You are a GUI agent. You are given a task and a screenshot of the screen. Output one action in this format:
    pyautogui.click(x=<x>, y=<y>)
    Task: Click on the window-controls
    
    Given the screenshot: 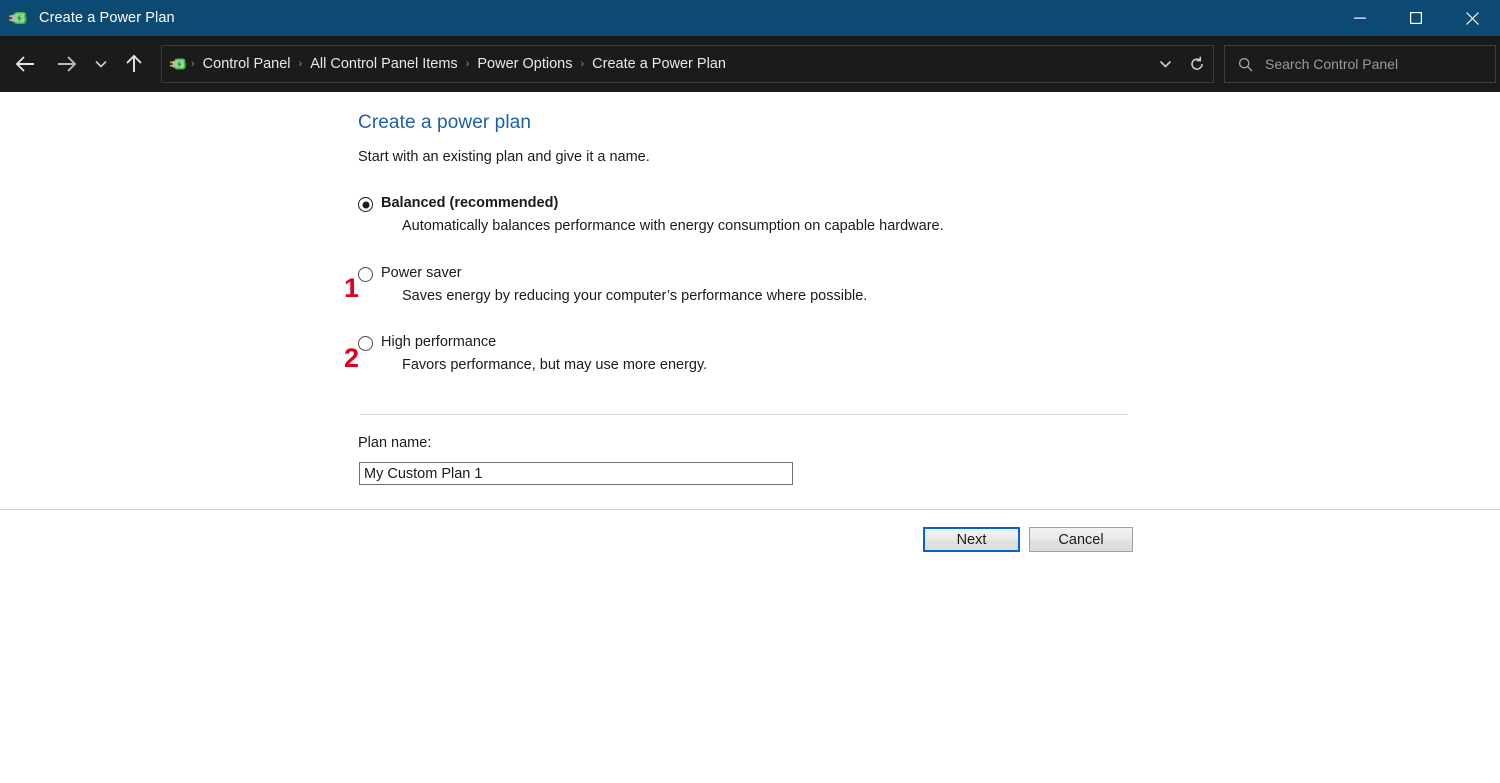 What is the action you would take?
    pyautogui.click(x=1416, y=18)
    